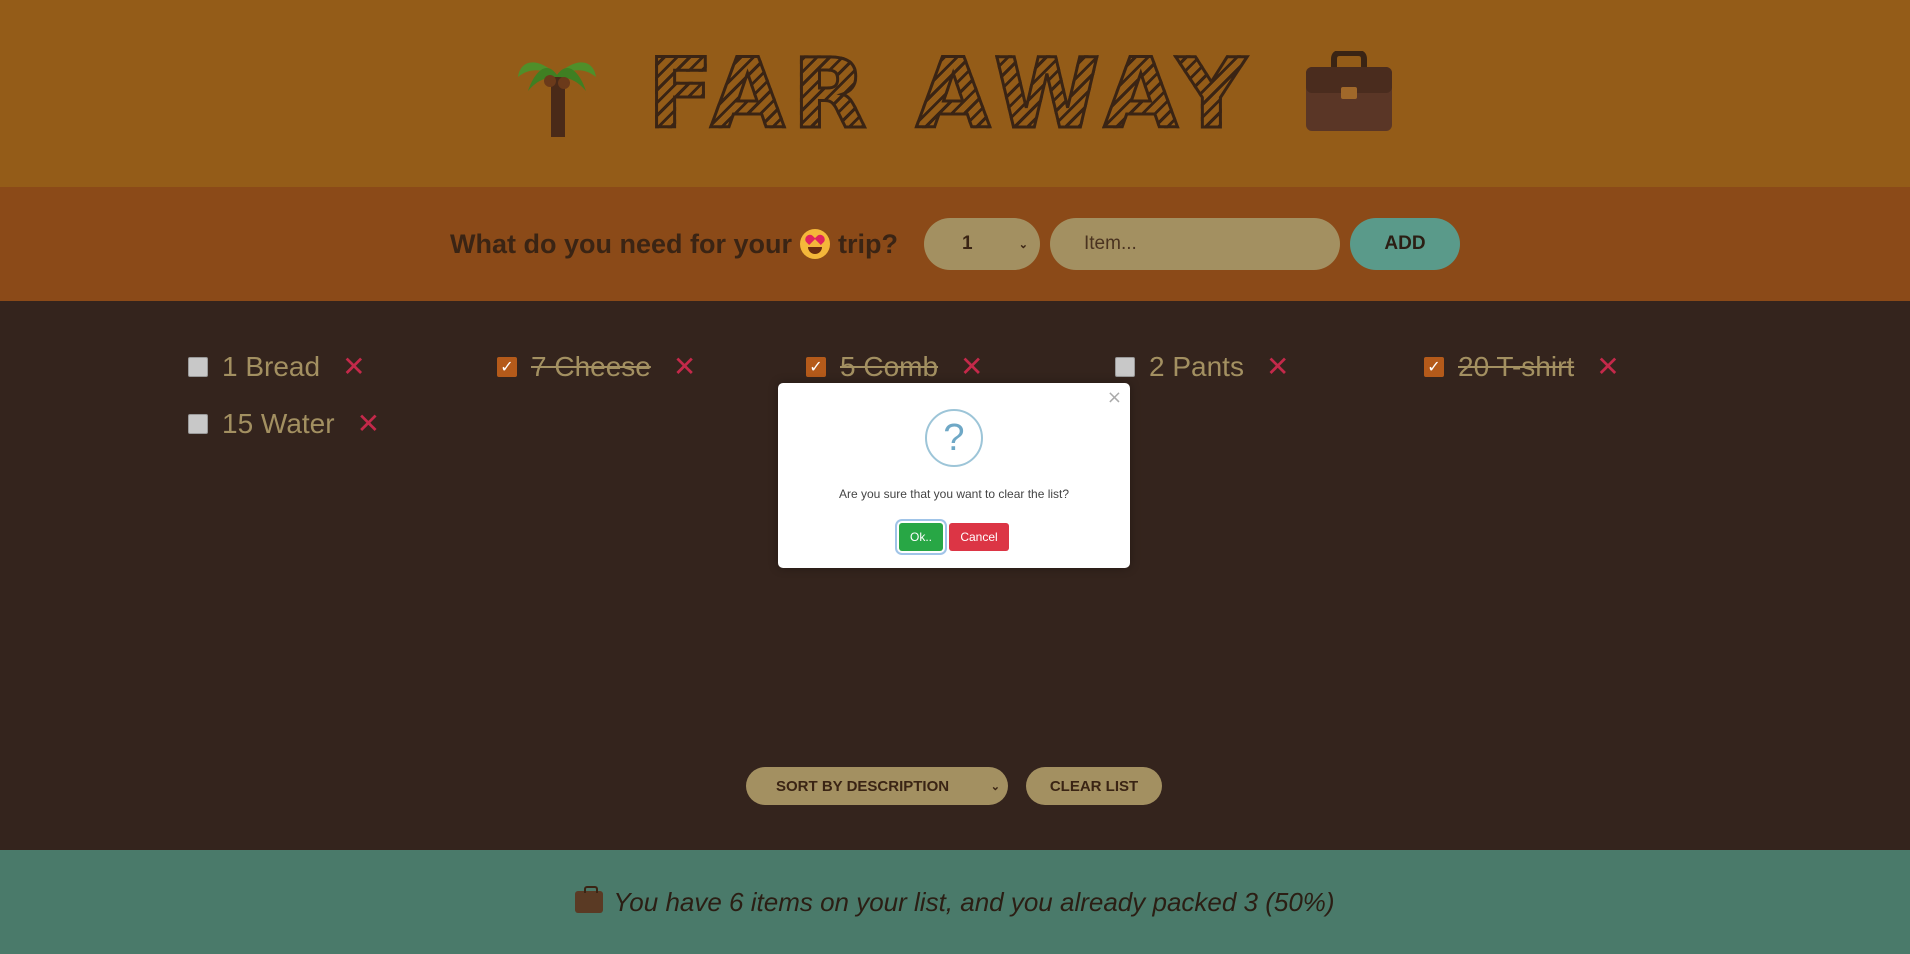  Describe the element at coordinates (982, 244) in the screenshot. I see `quantity-select: 1 ⌄` at that location.